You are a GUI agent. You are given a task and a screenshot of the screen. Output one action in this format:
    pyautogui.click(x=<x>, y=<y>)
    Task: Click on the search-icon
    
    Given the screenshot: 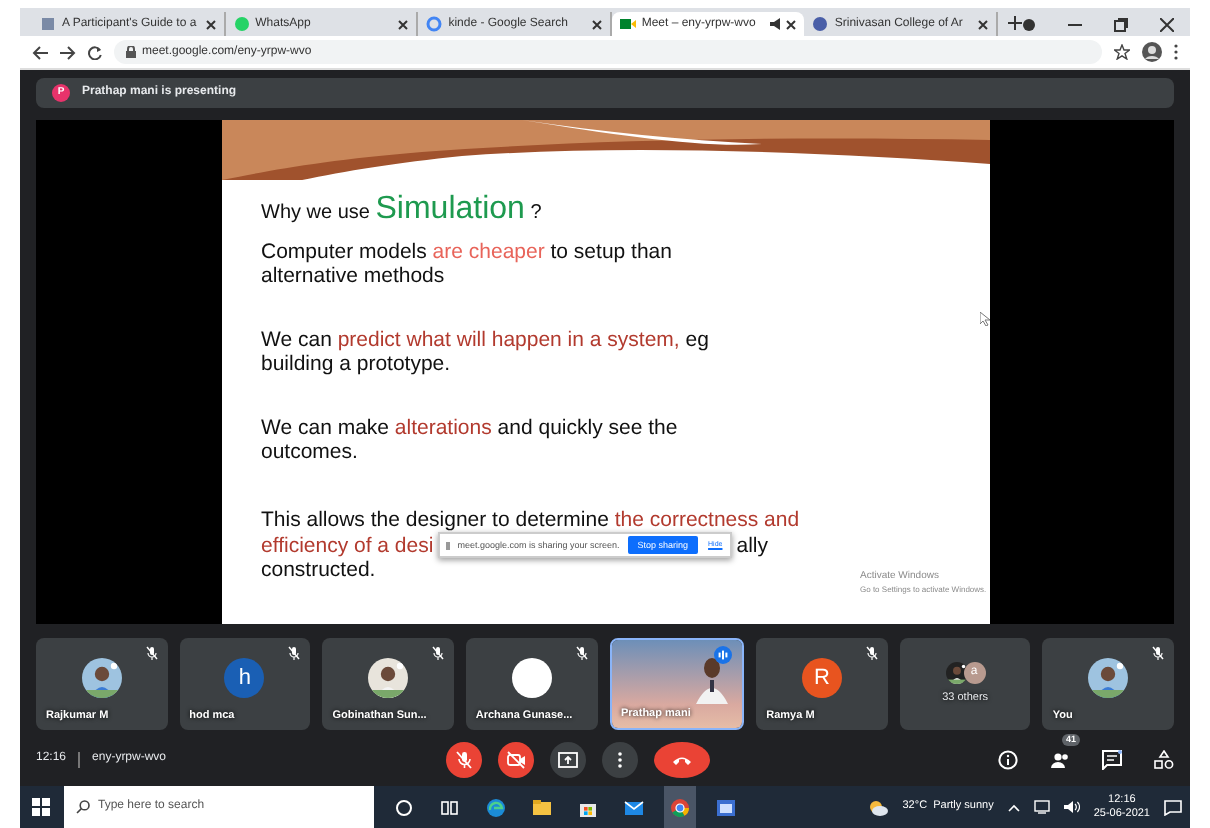 What is the action you would take?
    pyautogui.click(x=83, y=807)
    